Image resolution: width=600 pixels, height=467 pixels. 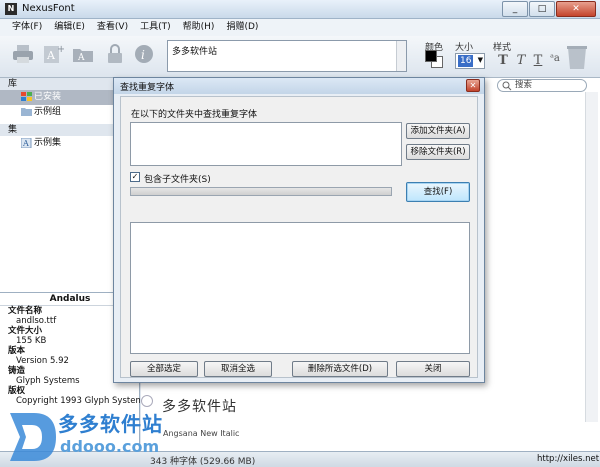 What do you see at coordinates (26, 96) in the screenshot?
I see `windows-icon` at bounding box center [26, 96].